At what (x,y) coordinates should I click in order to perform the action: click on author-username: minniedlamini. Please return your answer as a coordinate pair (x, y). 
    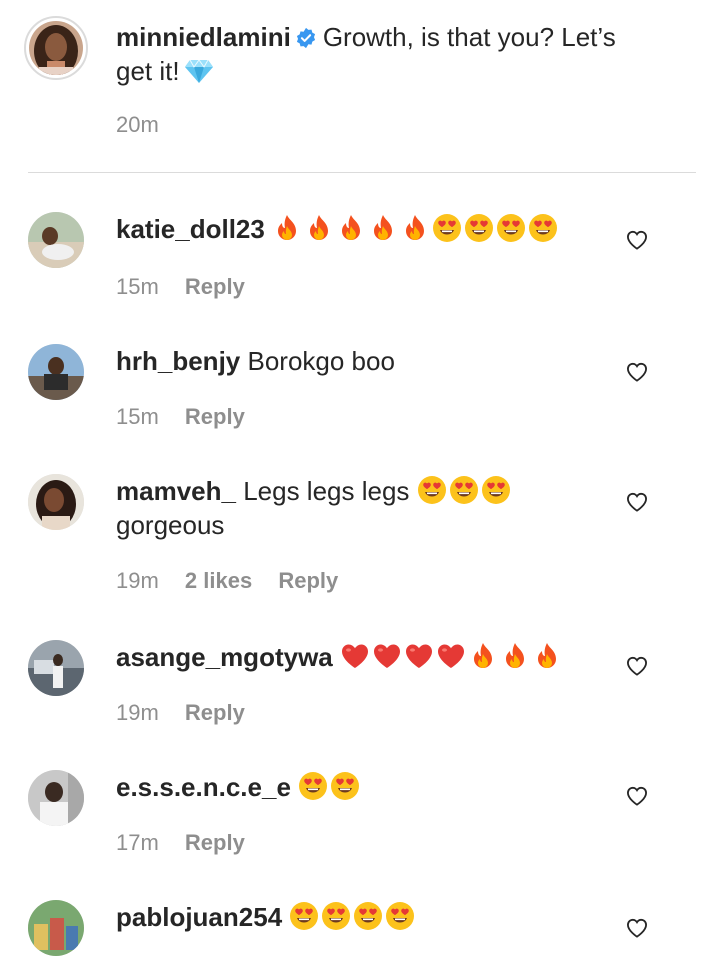
    Looking at the image, I should click on (203, 37).